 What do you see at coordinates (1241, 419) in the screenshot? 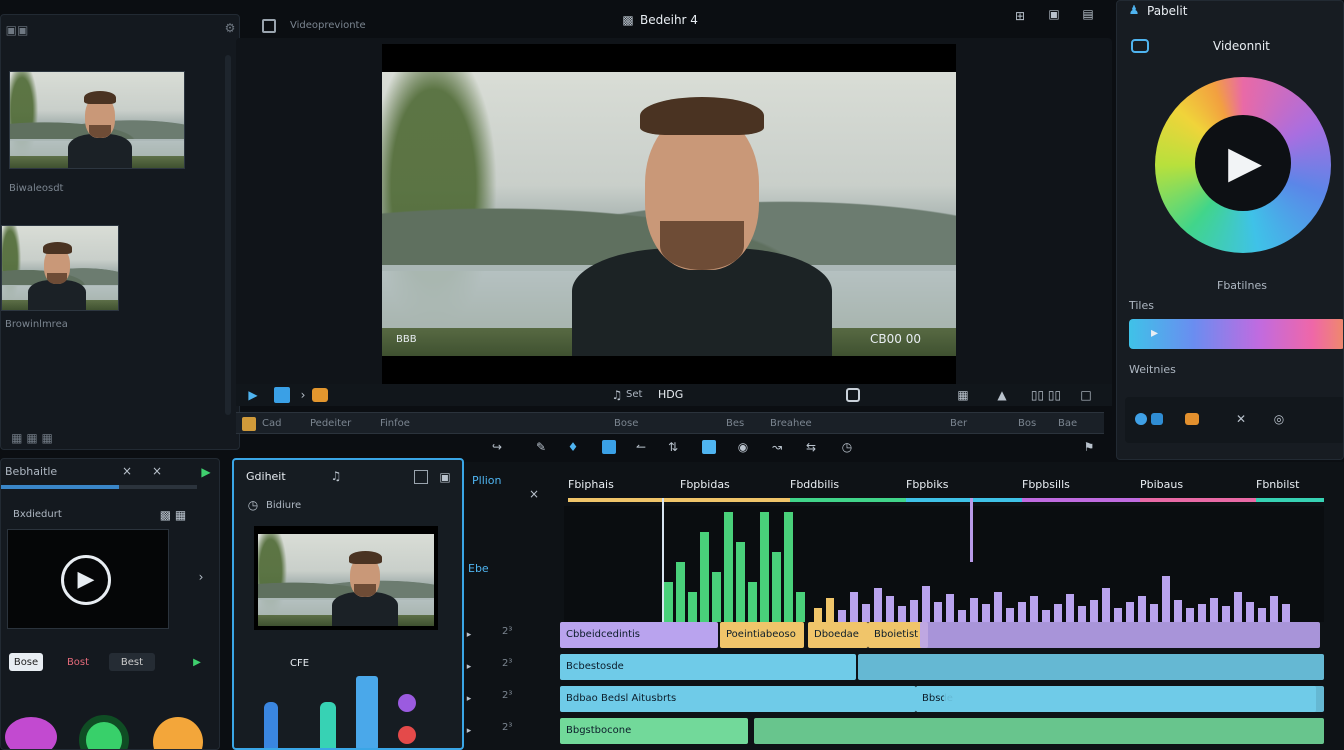
I see `cut-icon: ✕` at bounding box center [1241, 419].